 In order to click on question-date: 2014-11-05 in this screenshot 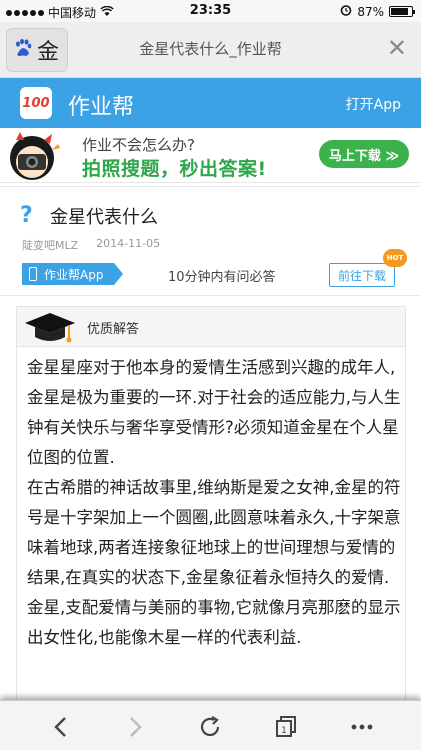, I will do `click(128, 243)`.